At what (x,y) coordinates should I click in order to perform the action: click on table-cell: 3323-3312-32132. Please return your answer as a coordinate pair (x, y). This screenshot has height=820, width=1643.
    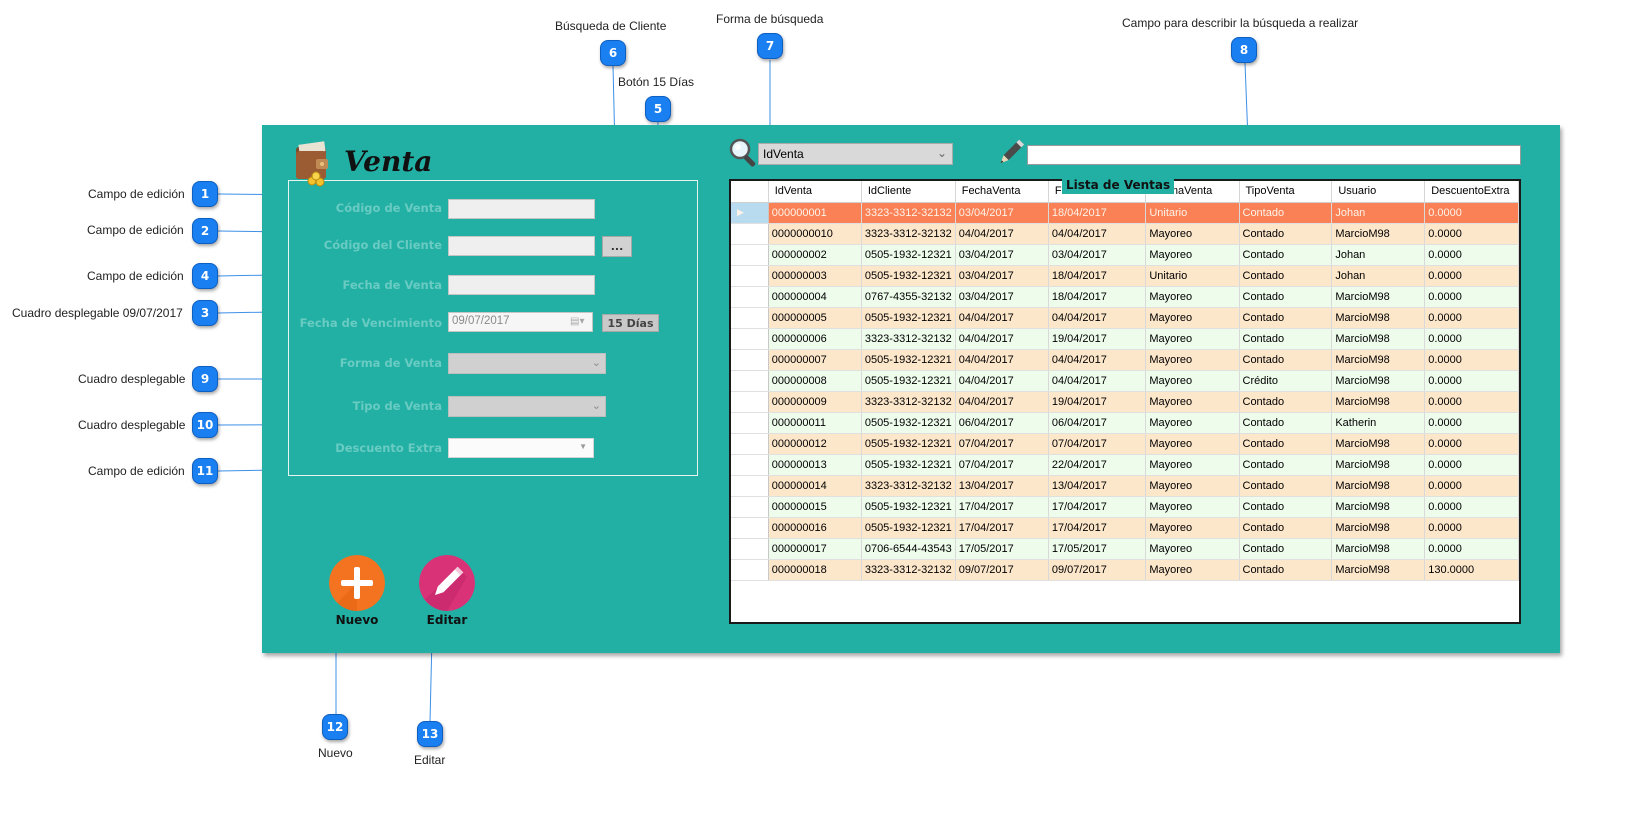
    Looking at the image, I should click on (908, 486).